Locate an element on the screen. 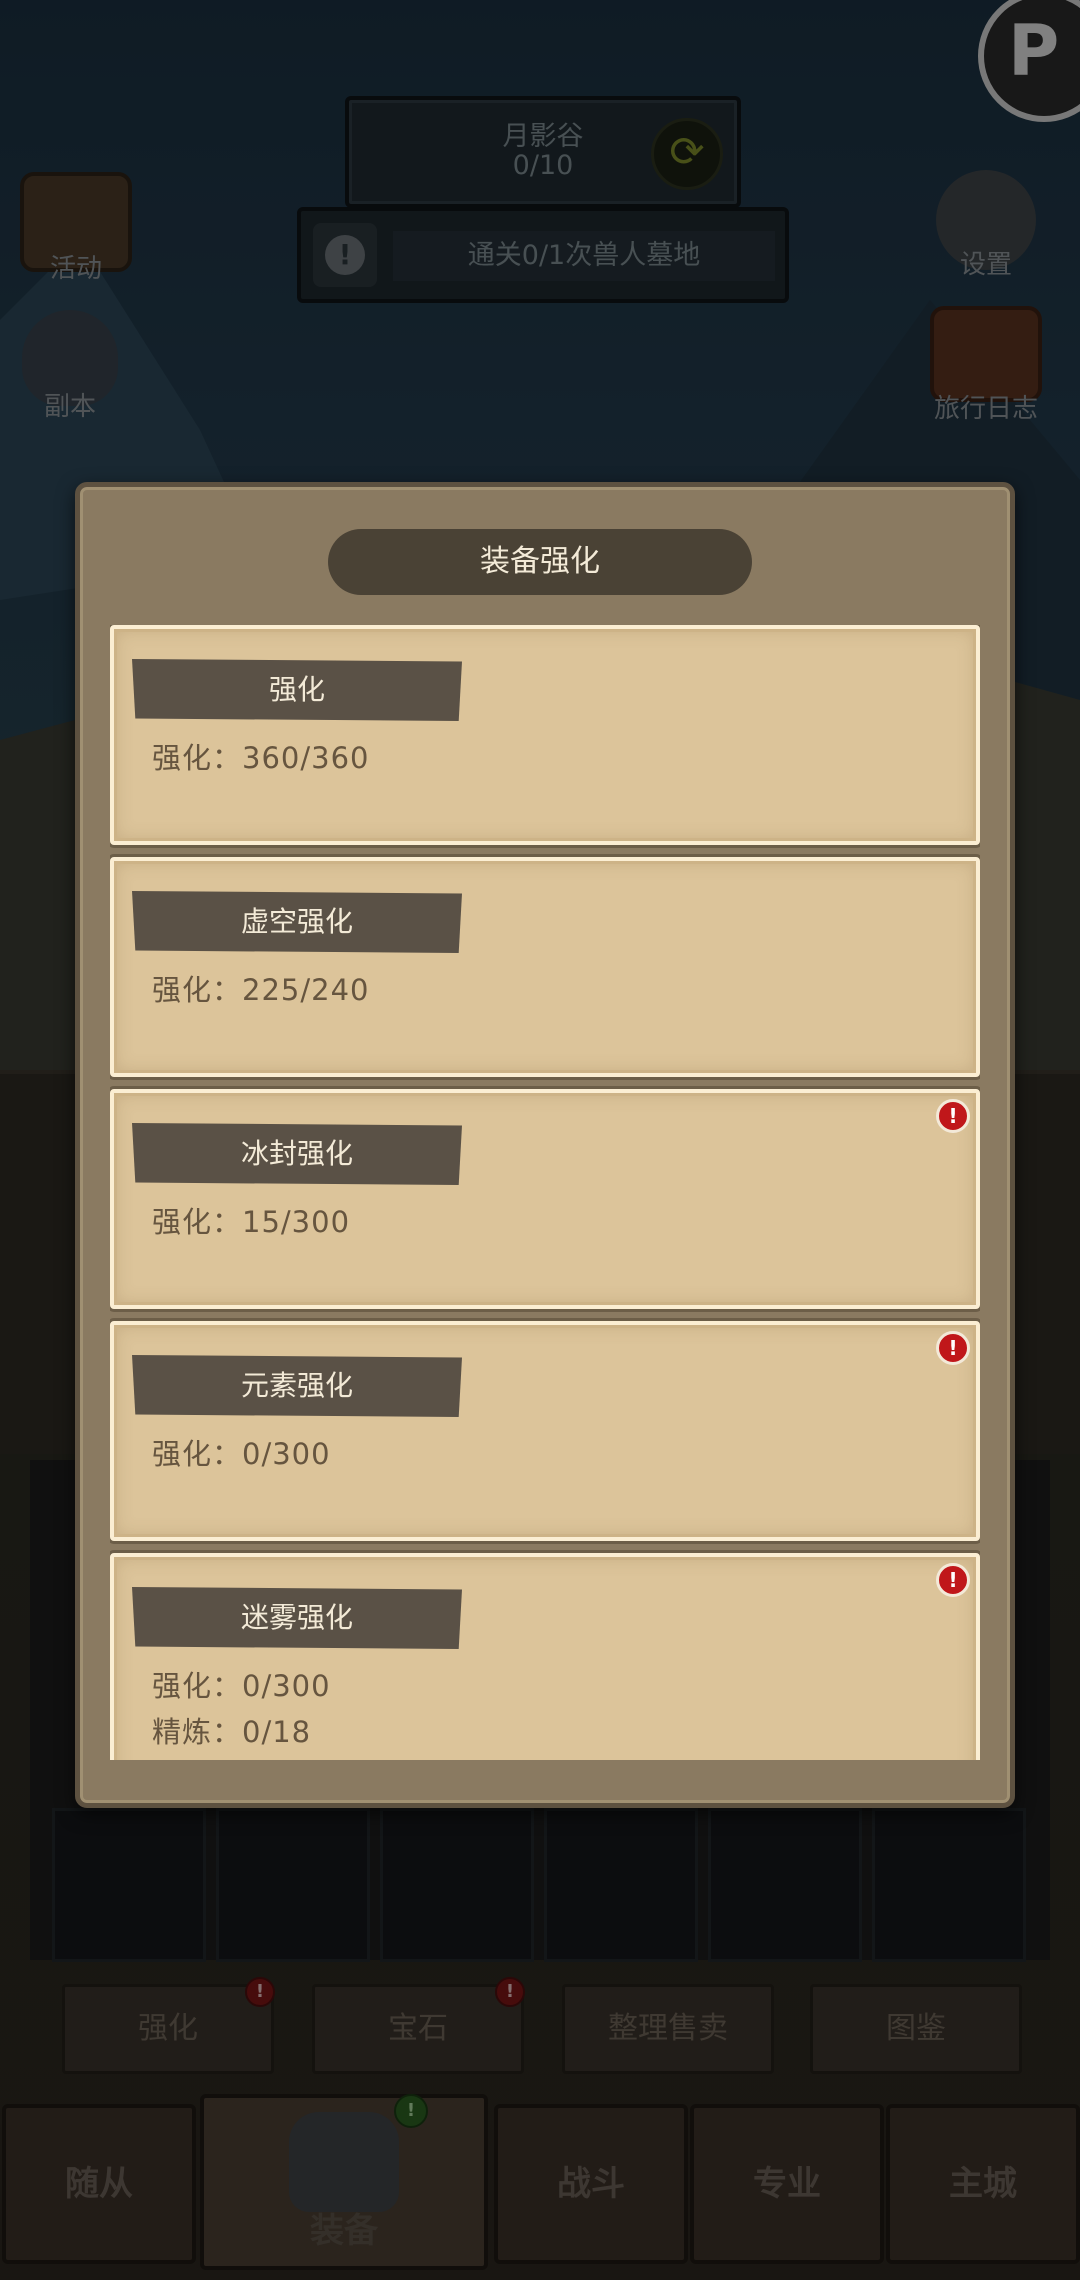  enhance-card-element: 元素强化 强化：0/300 ! is located at coordinates (545, 1431).